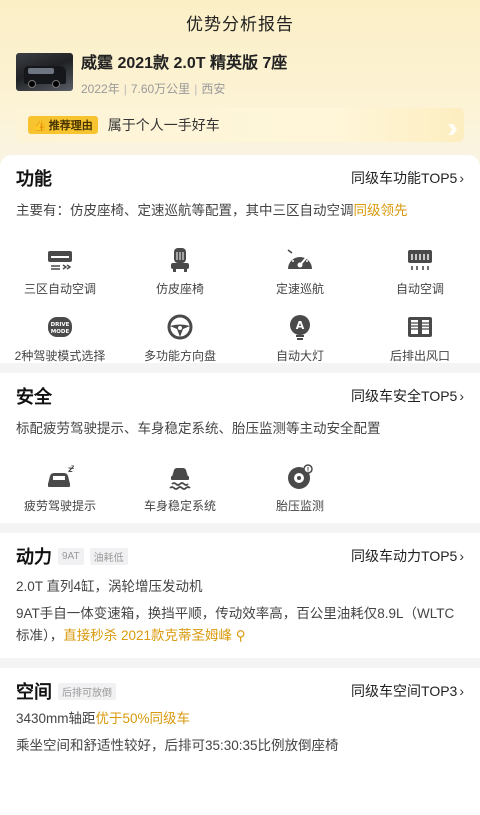  I want to click on power-top5-link: 同级车动力TOP5 ›, so click(407, 556).